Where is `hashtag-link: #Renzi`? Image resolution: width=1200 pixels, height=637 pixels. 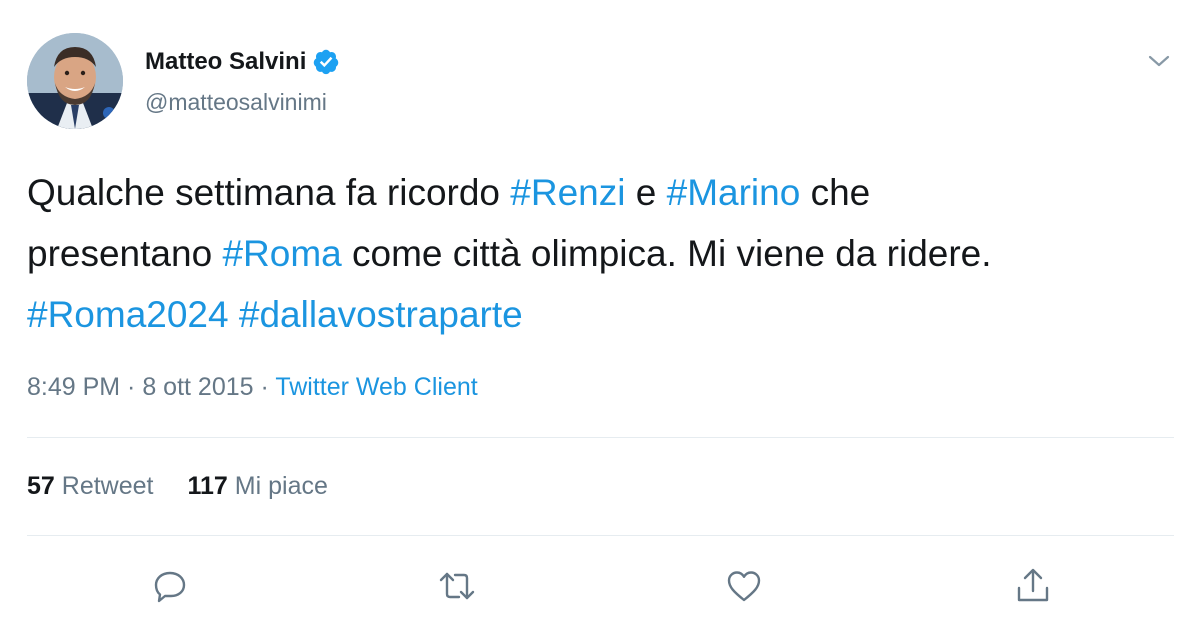 hashtag-link: #Renzi is located at coordinates (567, 192).